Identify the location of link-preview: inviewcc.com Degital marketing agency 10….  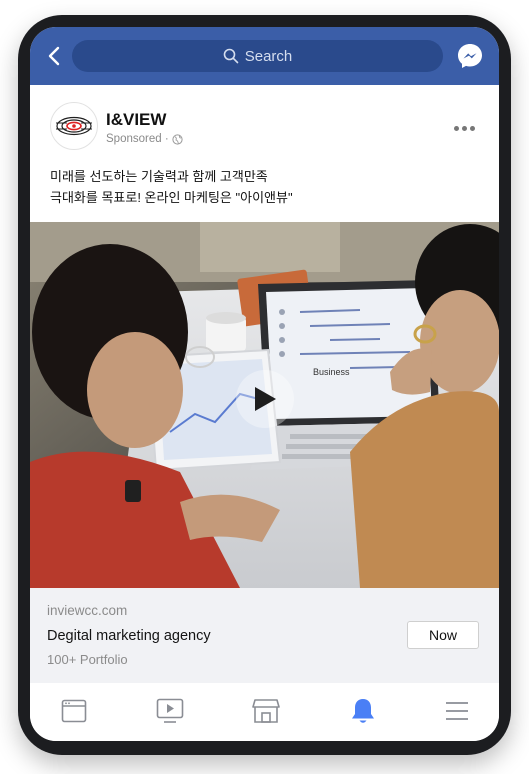
(264, 635).